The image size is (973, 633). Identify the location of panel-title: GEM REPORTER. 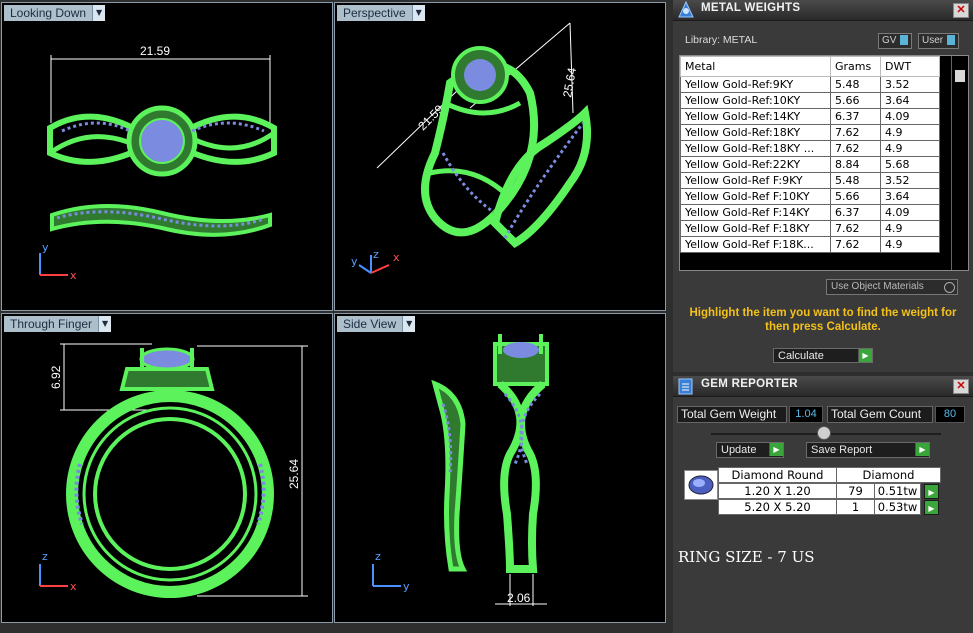
(749, 384).